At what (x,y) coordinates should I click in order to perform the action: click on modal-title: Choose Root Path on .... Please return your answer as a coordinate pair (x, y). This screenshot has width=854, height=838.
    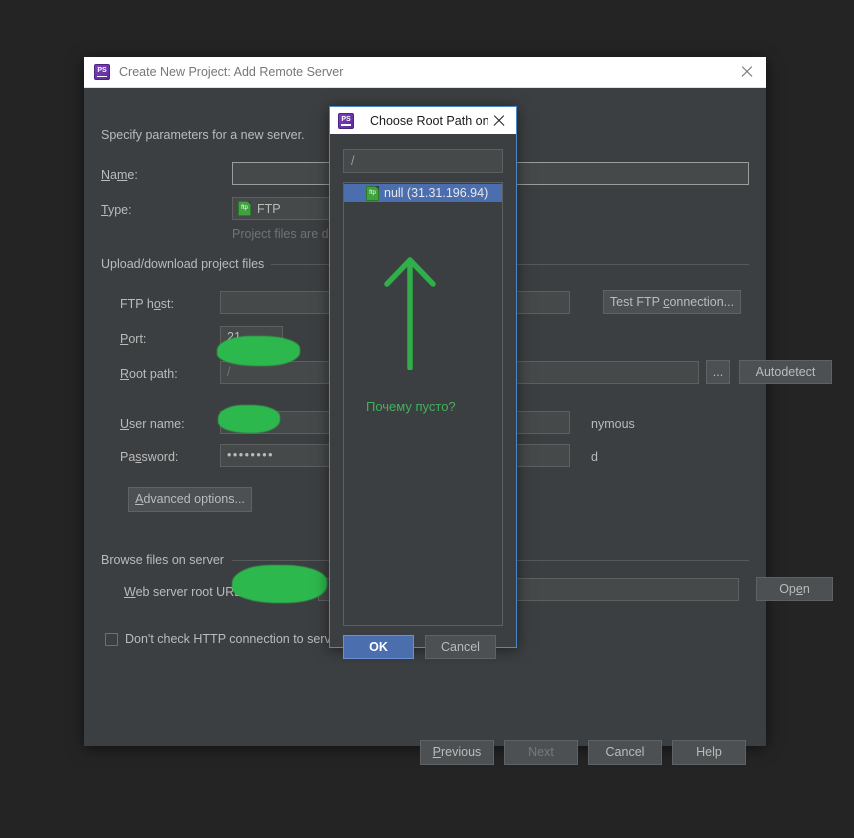
    Looking at the image, I should click on (429, 120).